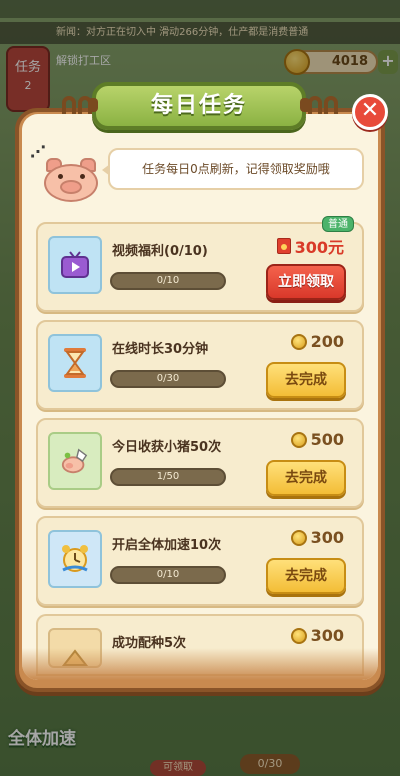 This screenshot has width=400, height=776. What do you see at coordinates (71, 181) in the screenshot?
I see `pig-mascot-icon` at bounding box center [71, 181].